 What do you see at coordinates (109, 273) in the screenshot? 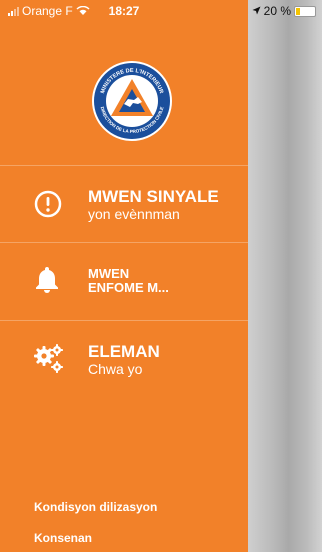
I see `menu-item-title-line1: MWEN` at bounding box center [109, 273].